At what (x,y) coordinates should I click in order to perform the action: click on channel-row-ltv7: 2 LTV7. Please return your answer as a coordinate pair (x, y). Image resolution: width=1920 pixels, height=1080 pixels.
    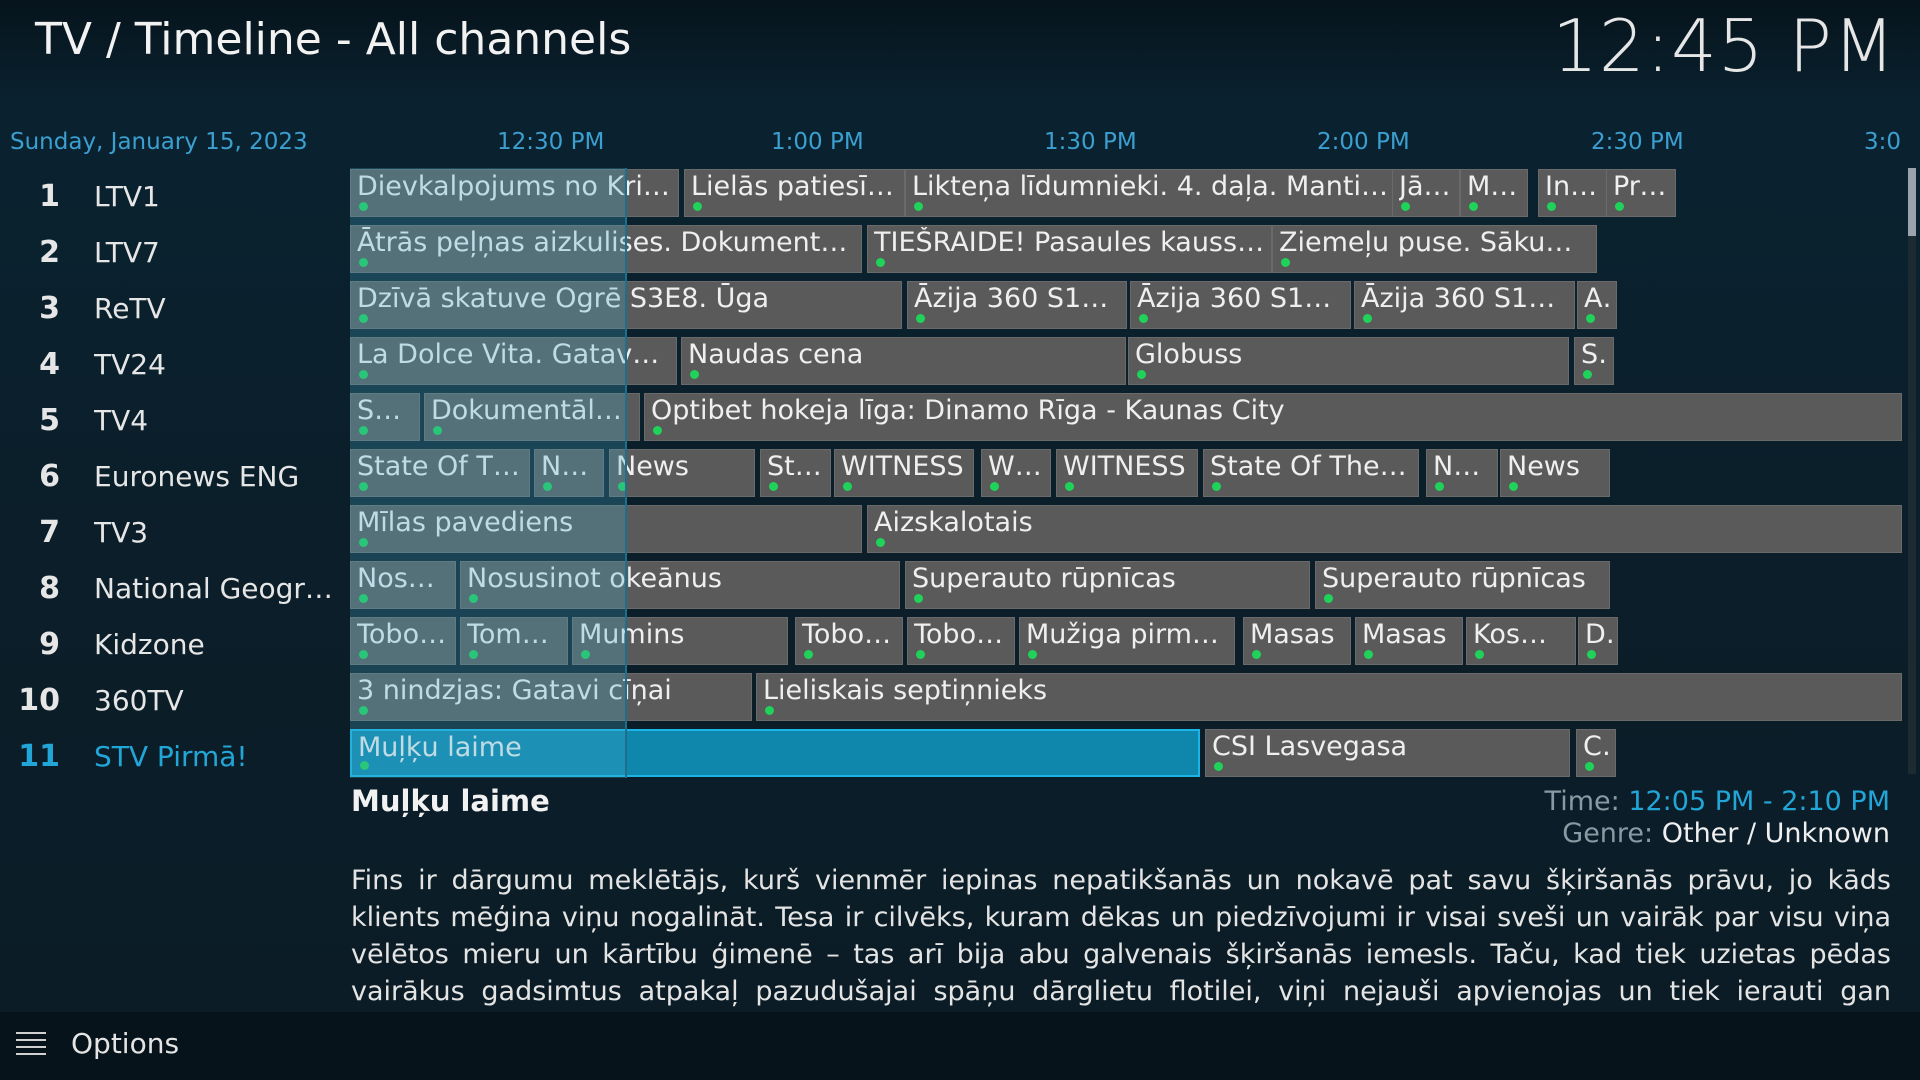
    Looking at the image, I should click on (175, 252).